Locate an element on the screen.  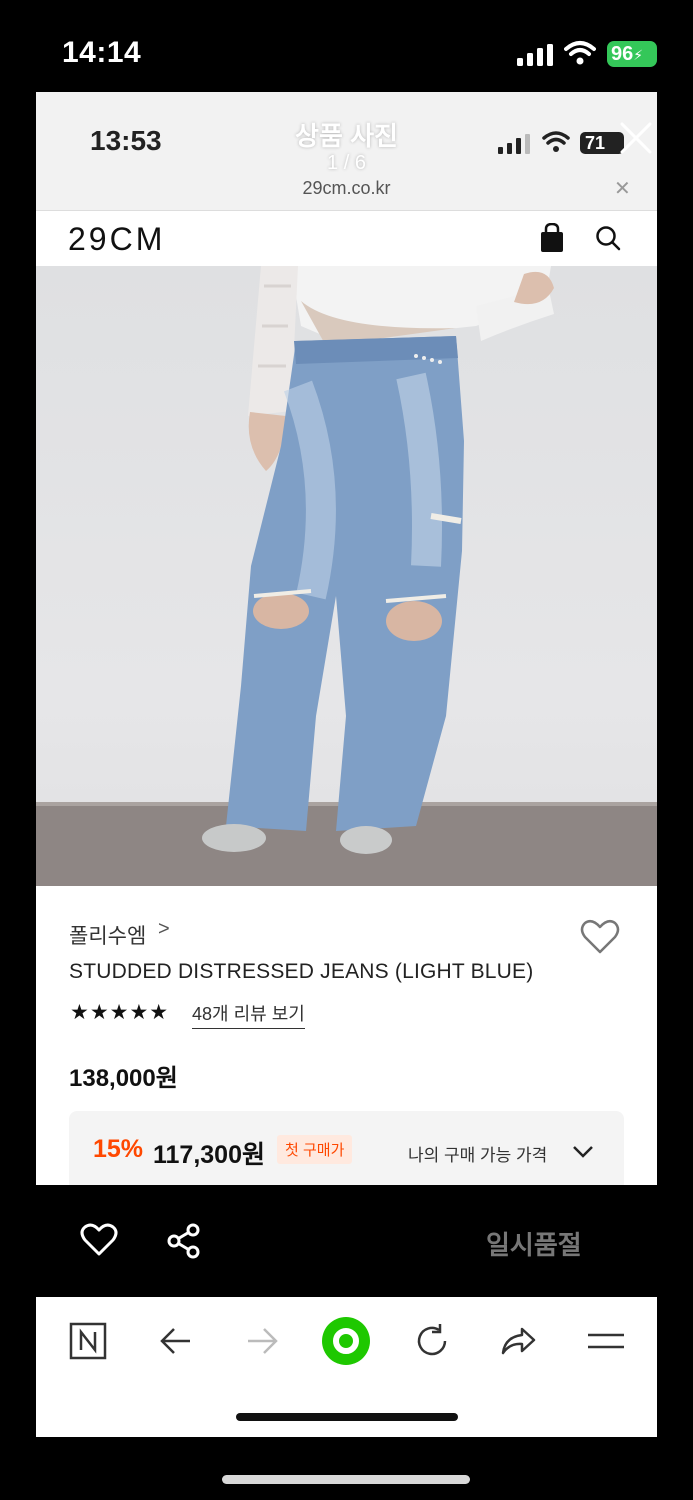
rating-stars: ★★★★★ is located at coordinates (120, 1012).